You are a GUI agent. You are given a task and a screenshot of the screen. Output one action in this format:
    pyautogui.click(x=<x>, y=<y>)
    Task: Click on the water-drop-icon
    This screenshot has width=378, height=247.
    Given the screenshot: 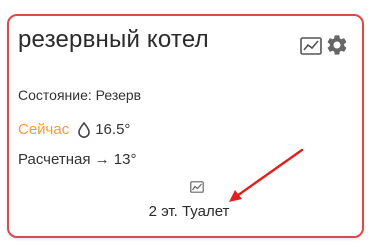 What is the action you would take?
    pyautogui.click(x=84, y=129)
    